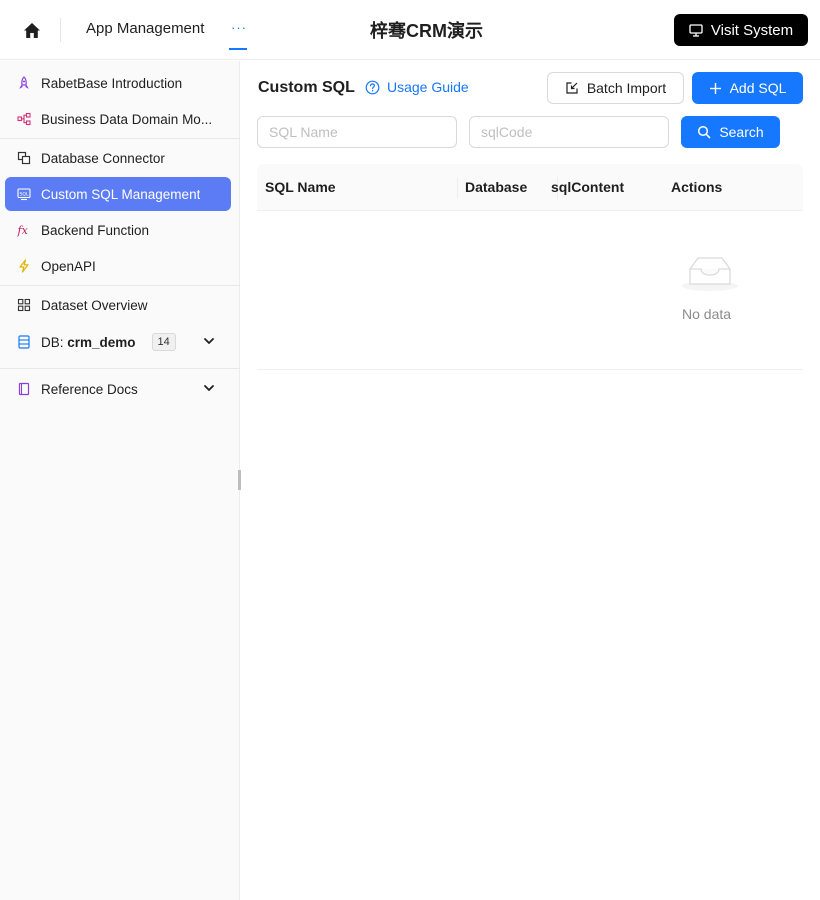 This screenshot has height=900, width=820. I want to click on sidebar-item-label: Dataset Overview, so click(94, 305).